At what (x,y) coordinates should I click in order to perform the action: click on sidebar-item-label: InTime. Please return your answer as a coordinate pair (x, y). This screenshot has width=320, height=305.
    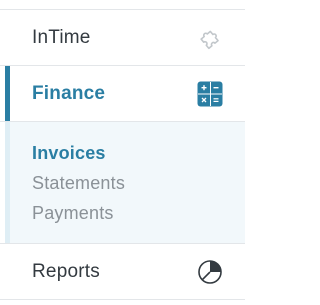
    Looking at the image, I should click on (61, 37).